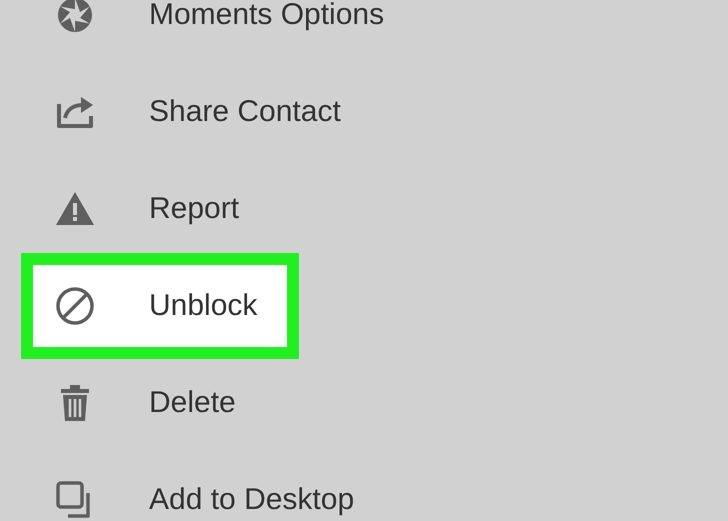  Describe the element at coordinates (75, 306) in the screenshot. I see `block-icon` at that location.